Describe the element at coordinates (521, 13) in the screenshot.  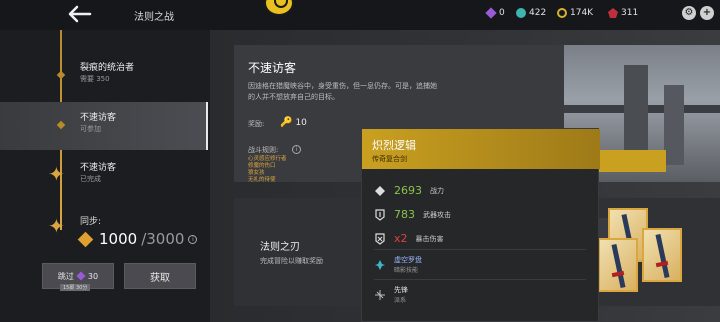
I see `orb-icon` at that location.